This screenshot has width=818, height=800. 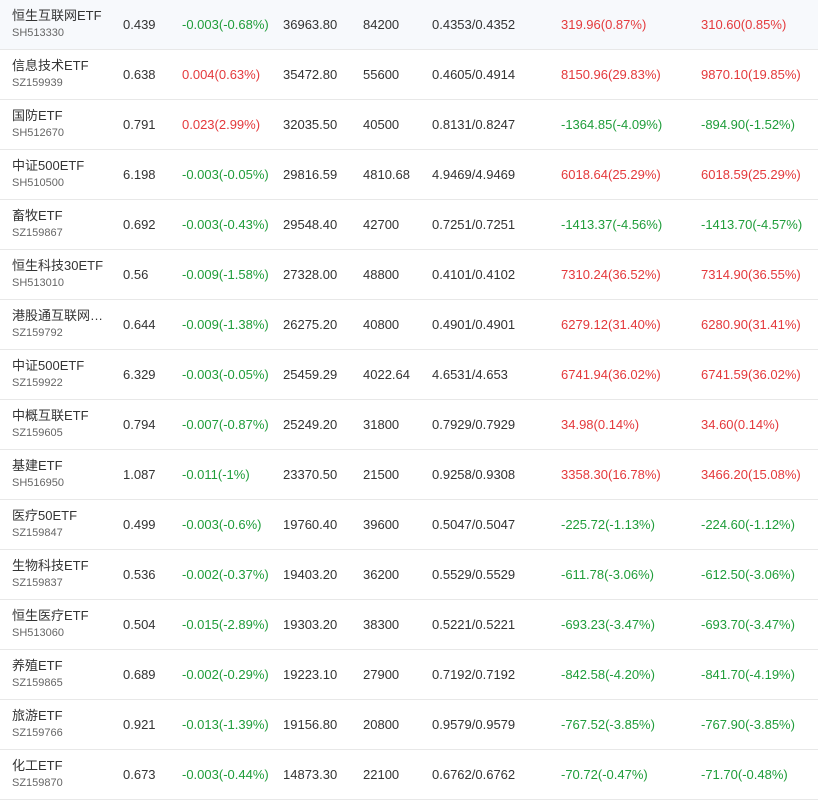 I want to click on share-change-1: -693.23(-3.47%), so click(x=608, y=624).